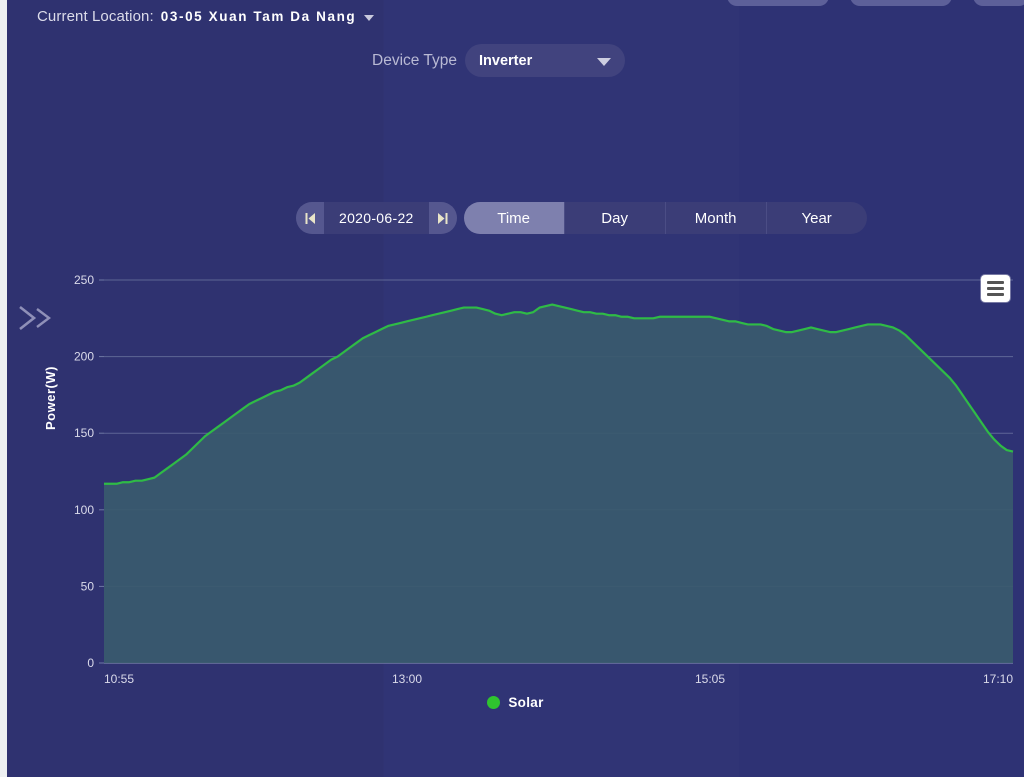  What do you see at coordinates (415, 60) in the screenshot?
I see `device-type-label: Device Type` at bounding box center [415, 60].